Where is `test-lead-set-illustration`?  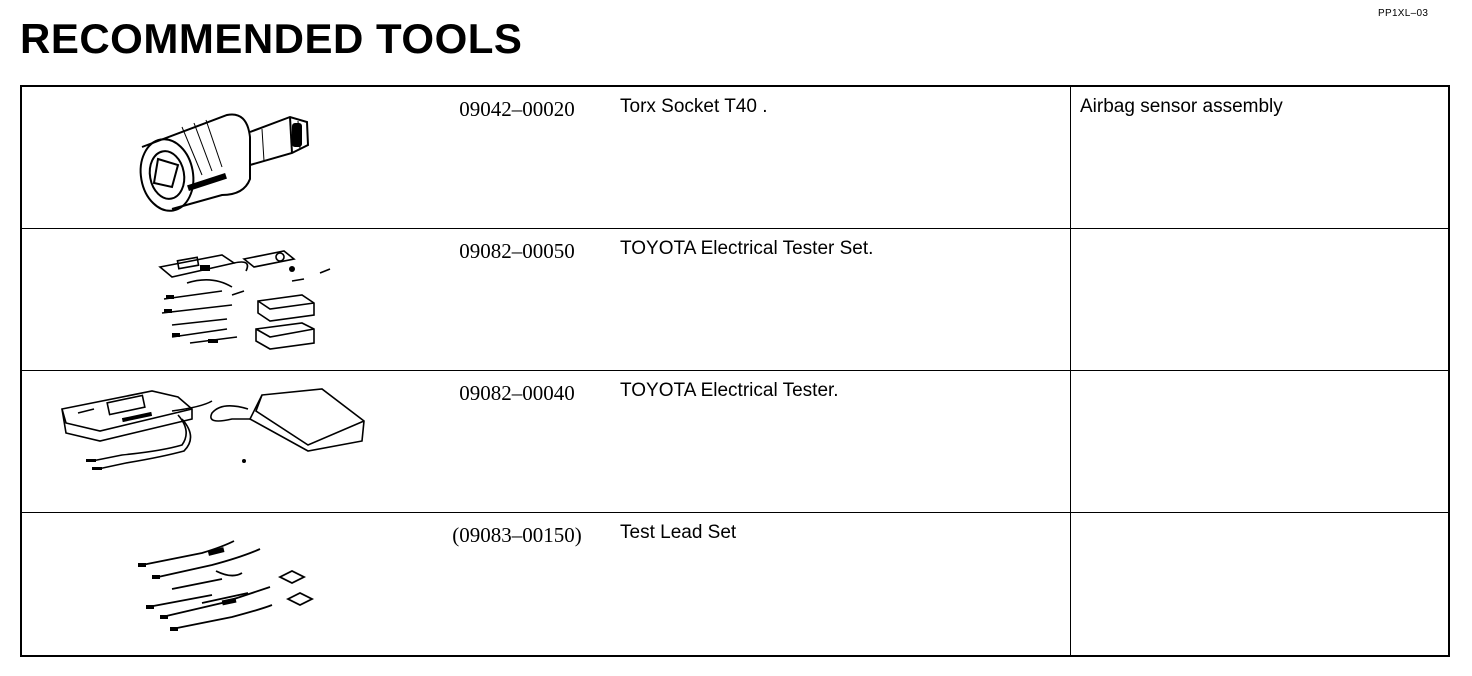
test-lead-set-illustration is located at coordinates (232, 583).